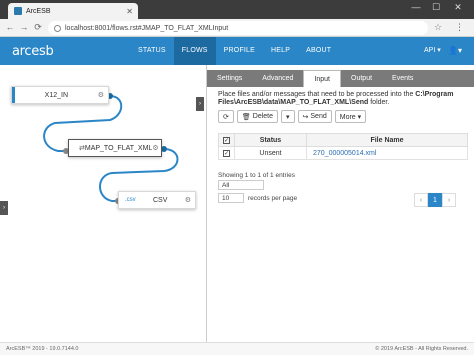 This screenshot has height=355, width=474. What do you see at coordinates (458, 7) in the screenshot?
I see `close-window-icon: ✕` at bounding box center [458, 7].